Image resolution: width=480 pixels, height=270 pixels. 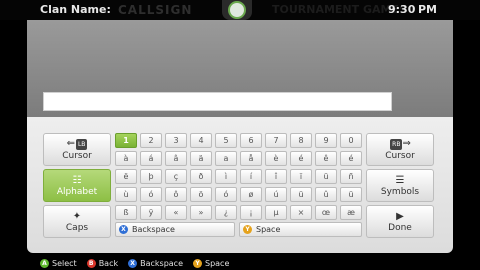 What do you see at coordinates (151, 212) in the screenshot?
I see `key-4-1: ÿ` at bounding box center [151, 212].